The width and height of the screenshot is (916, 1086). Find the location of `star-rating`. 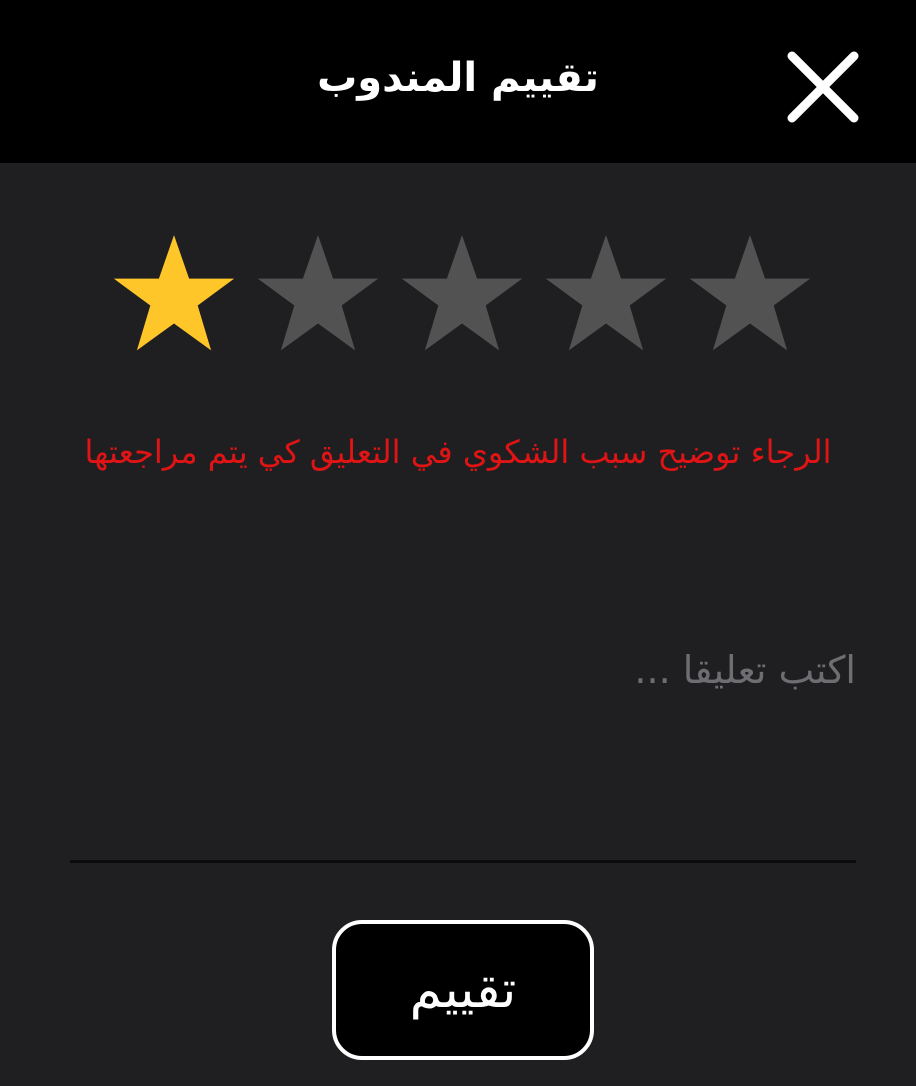

star-rating is located at coordinates (465, 294).